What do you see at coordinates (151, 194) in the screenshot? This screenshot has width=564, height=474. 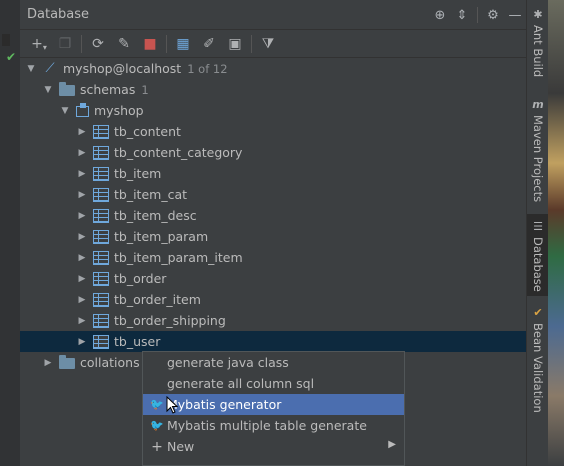 I see `table-label: tb_item_cat` at bounding box center [151, 194].